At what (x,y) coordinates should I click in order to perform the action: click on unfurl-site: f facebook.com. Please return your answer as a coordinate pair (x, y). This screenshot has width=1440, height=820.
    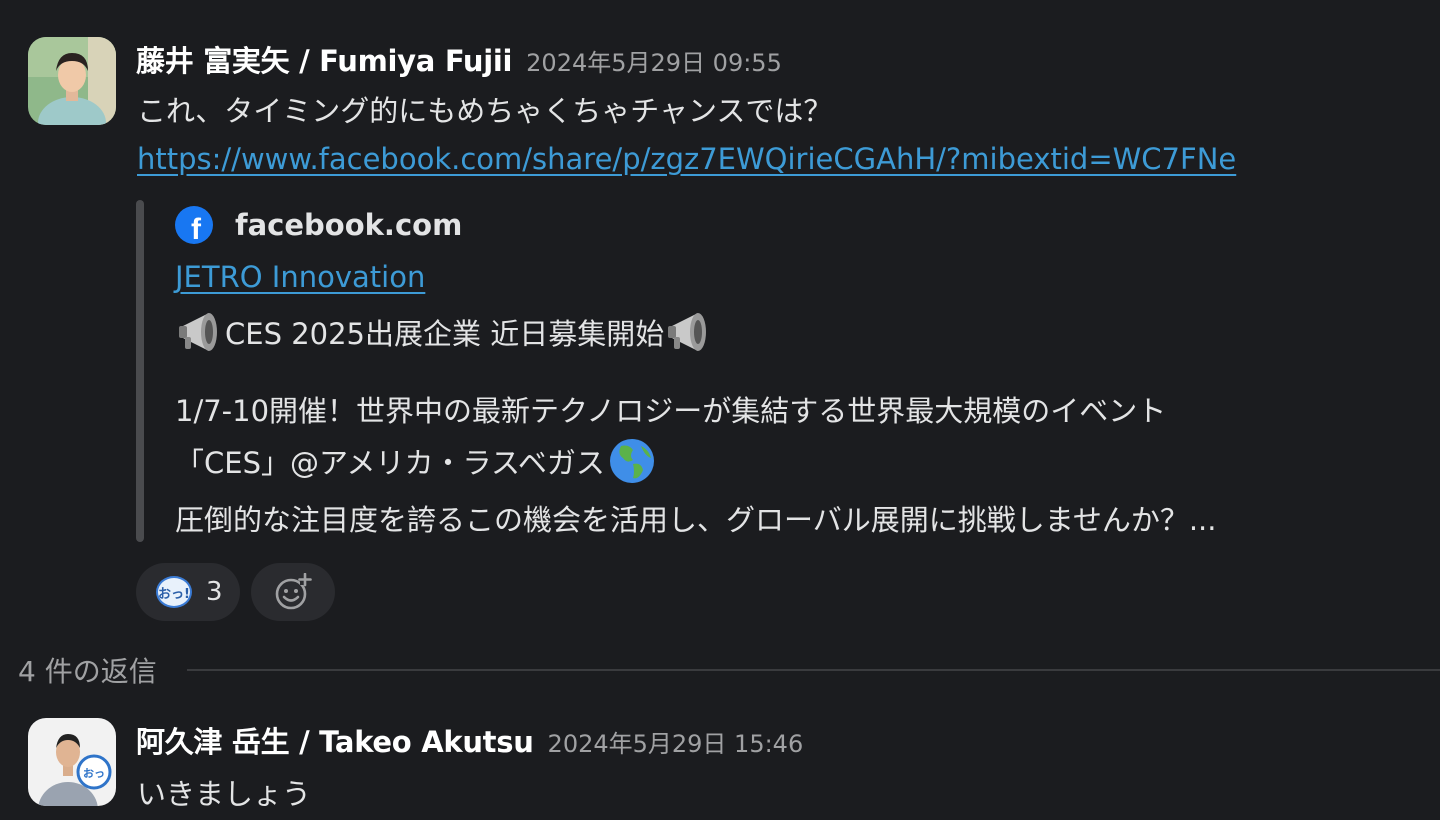
    Looking at the image, I should click on (318, 225).